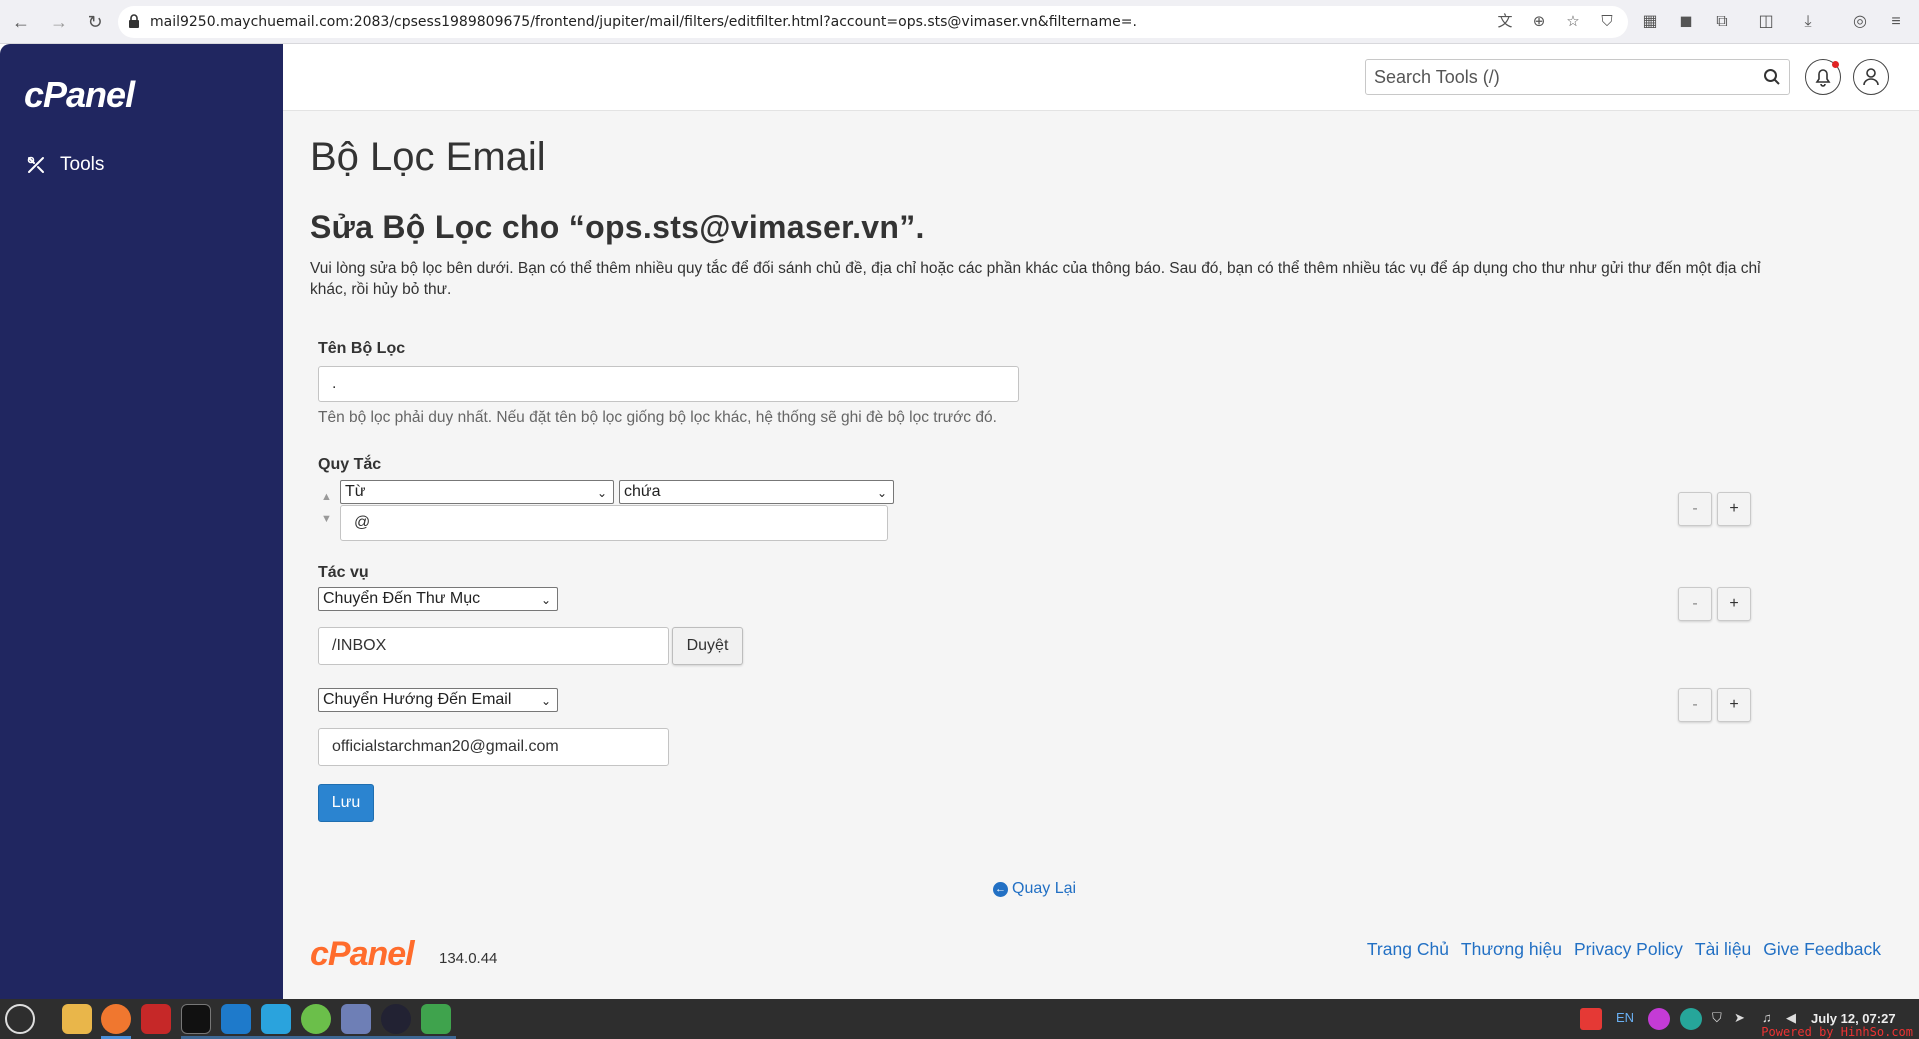 This screenshot has height=1039, width=1919. Describe the element at coordinates (493, 747) in the screenshot. I see `redirect-email-input: officialstarchman20@gmail.com` at that location.